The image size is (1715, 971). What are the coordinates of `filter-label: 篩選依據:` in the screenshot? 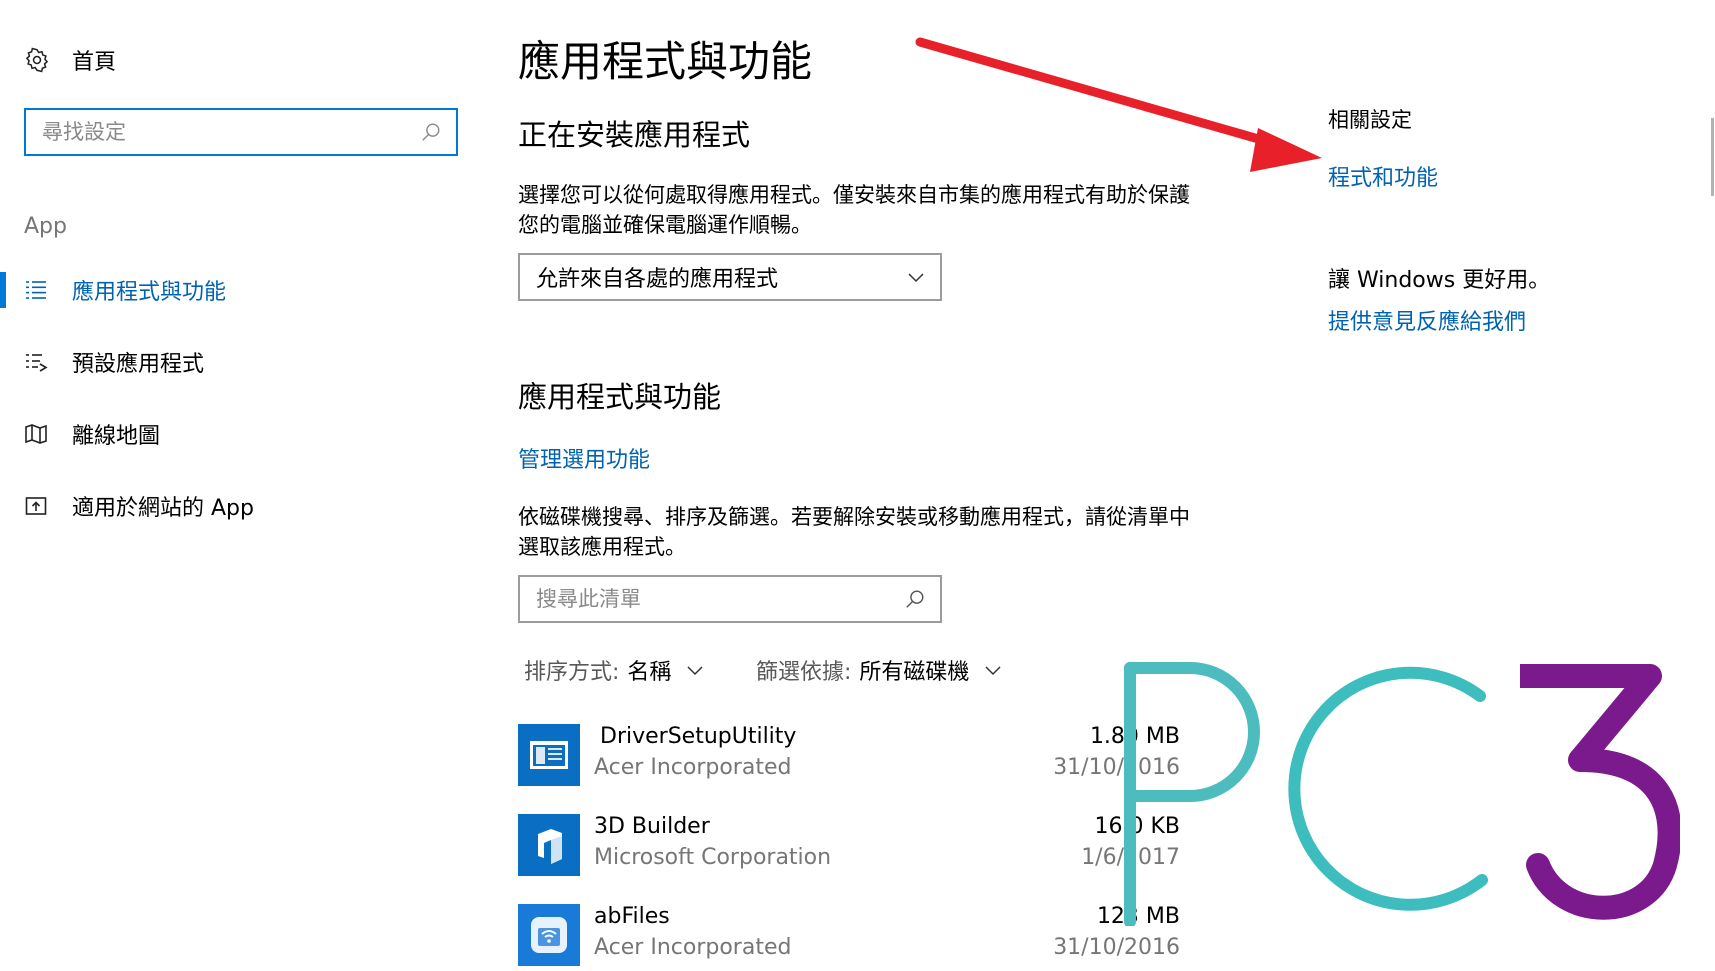 It's located at (804, 672).